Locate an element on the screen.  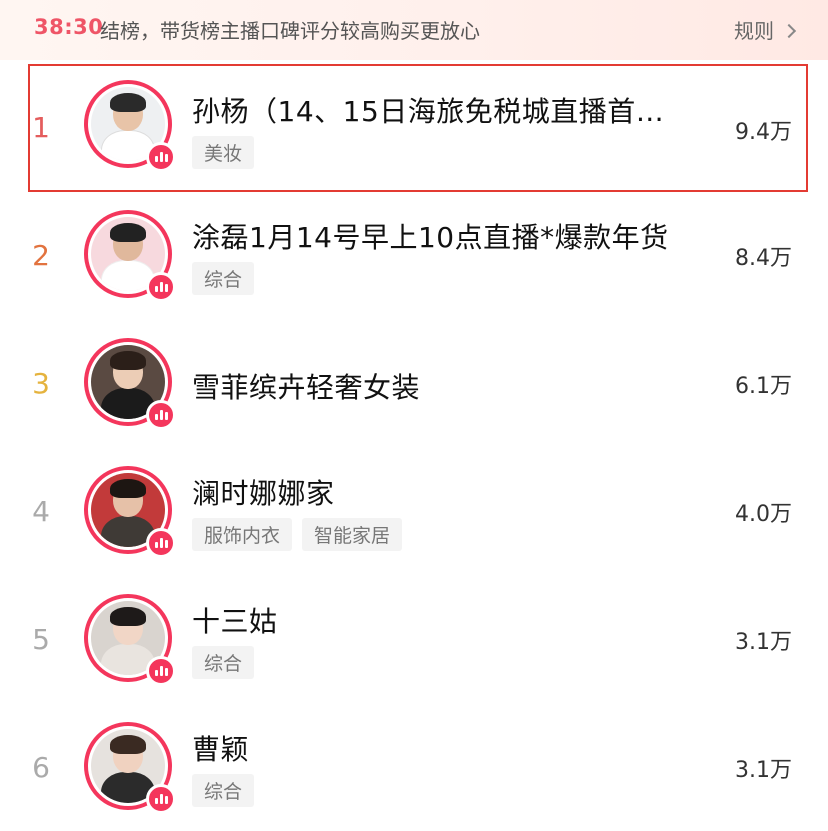
category-tag: 服饰内衣 is located at coordinates (242, 534).